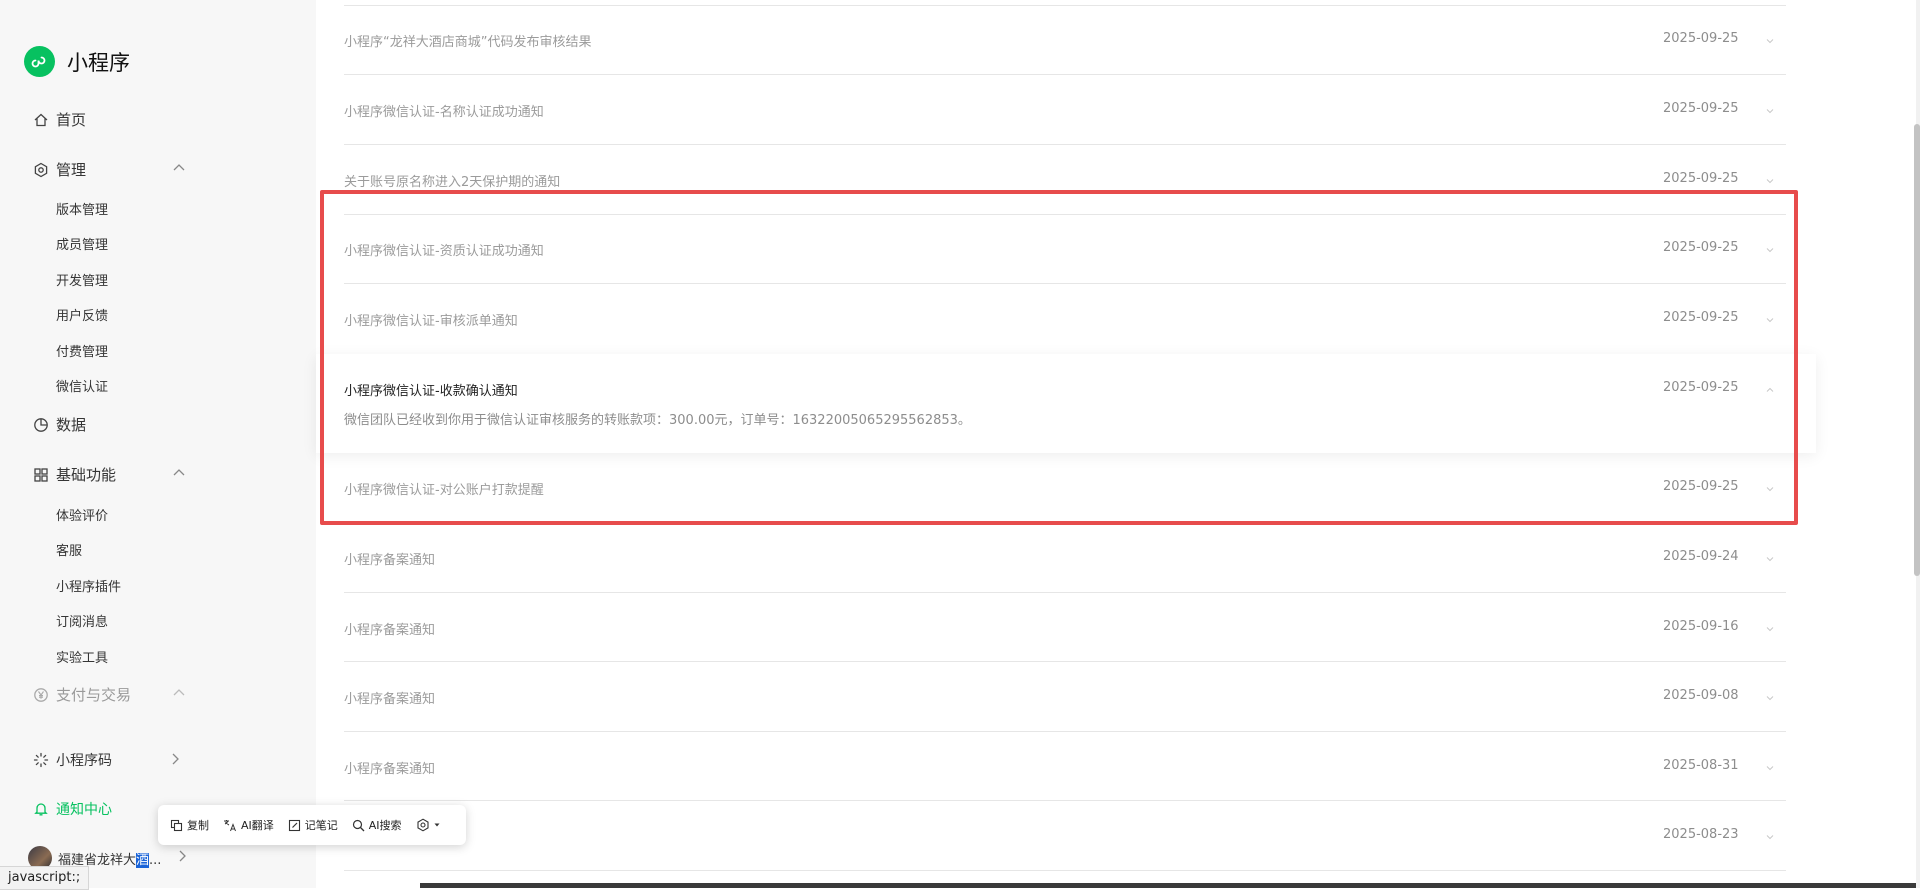 This screenshot has width=1920, height=890. What do you see at coordinates (1701, 626) in the screenshot?
I see `notification-date: 2025-09-16` at bounding box center [1701, 626].